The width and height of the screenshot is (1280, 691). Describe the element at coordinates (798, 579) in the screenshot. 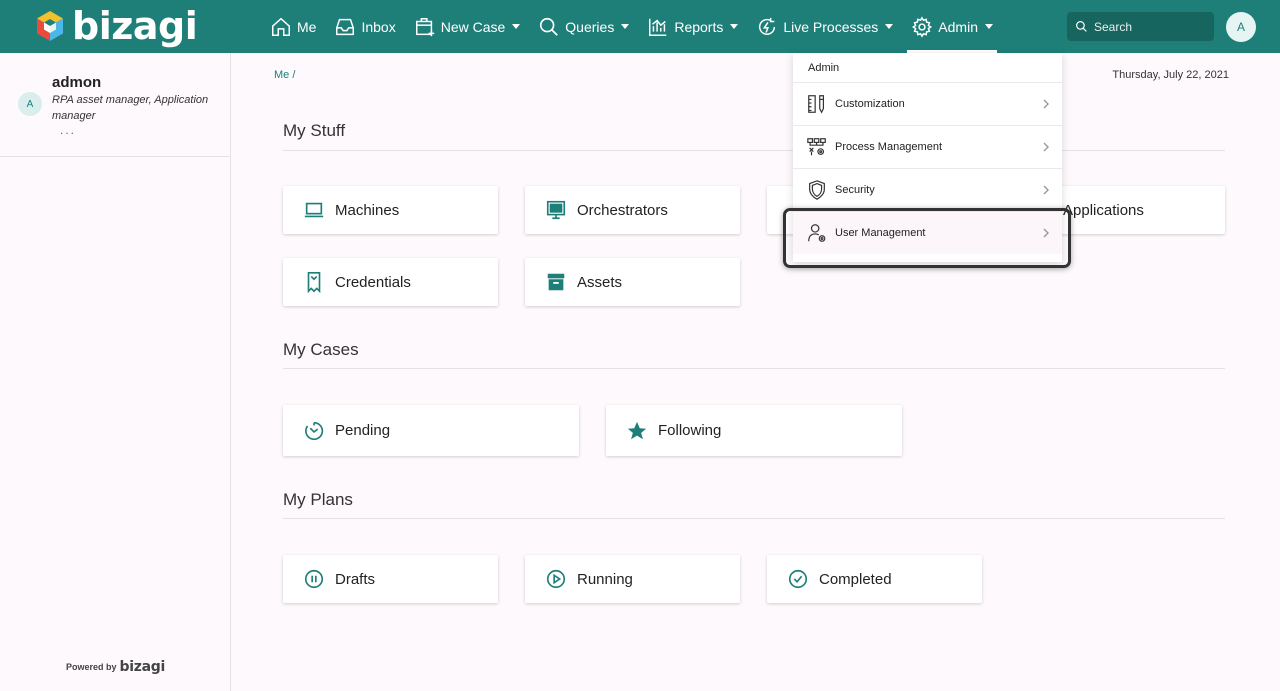

I see `check-circle-icon` at that location.